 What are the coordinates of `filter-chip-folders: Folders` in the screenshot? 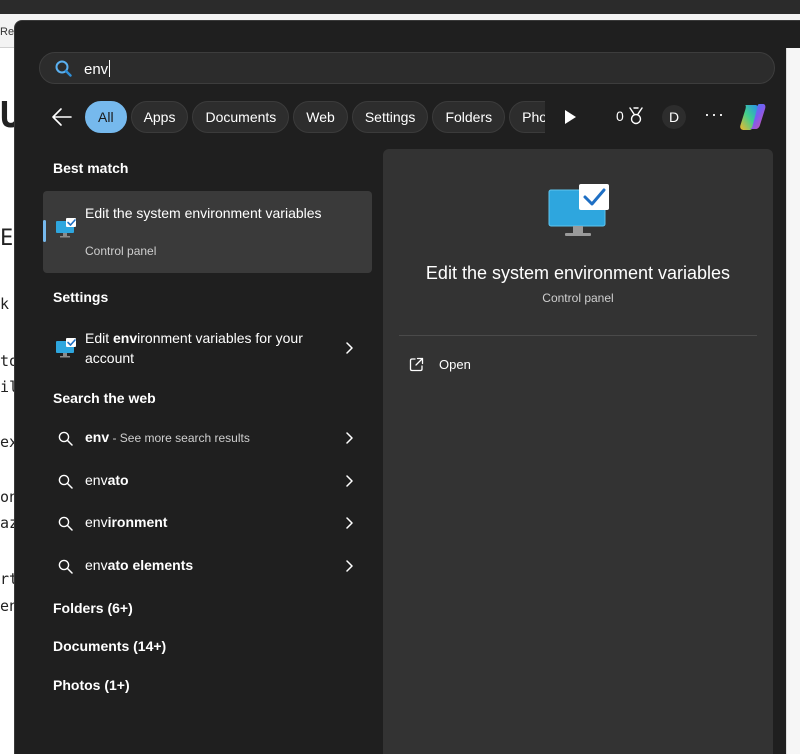 It's located at (469, 117).